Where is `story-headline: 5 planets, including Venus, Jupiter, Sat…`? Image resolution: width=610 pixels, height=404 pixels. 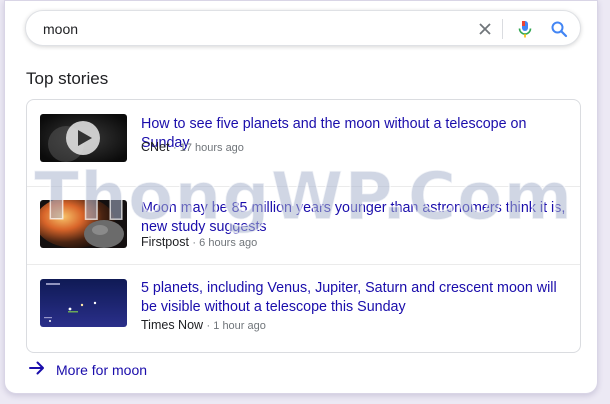 story-headline: 5 planets, including Venus, Jupiter, Sat… is located at coordinates (356, 297).